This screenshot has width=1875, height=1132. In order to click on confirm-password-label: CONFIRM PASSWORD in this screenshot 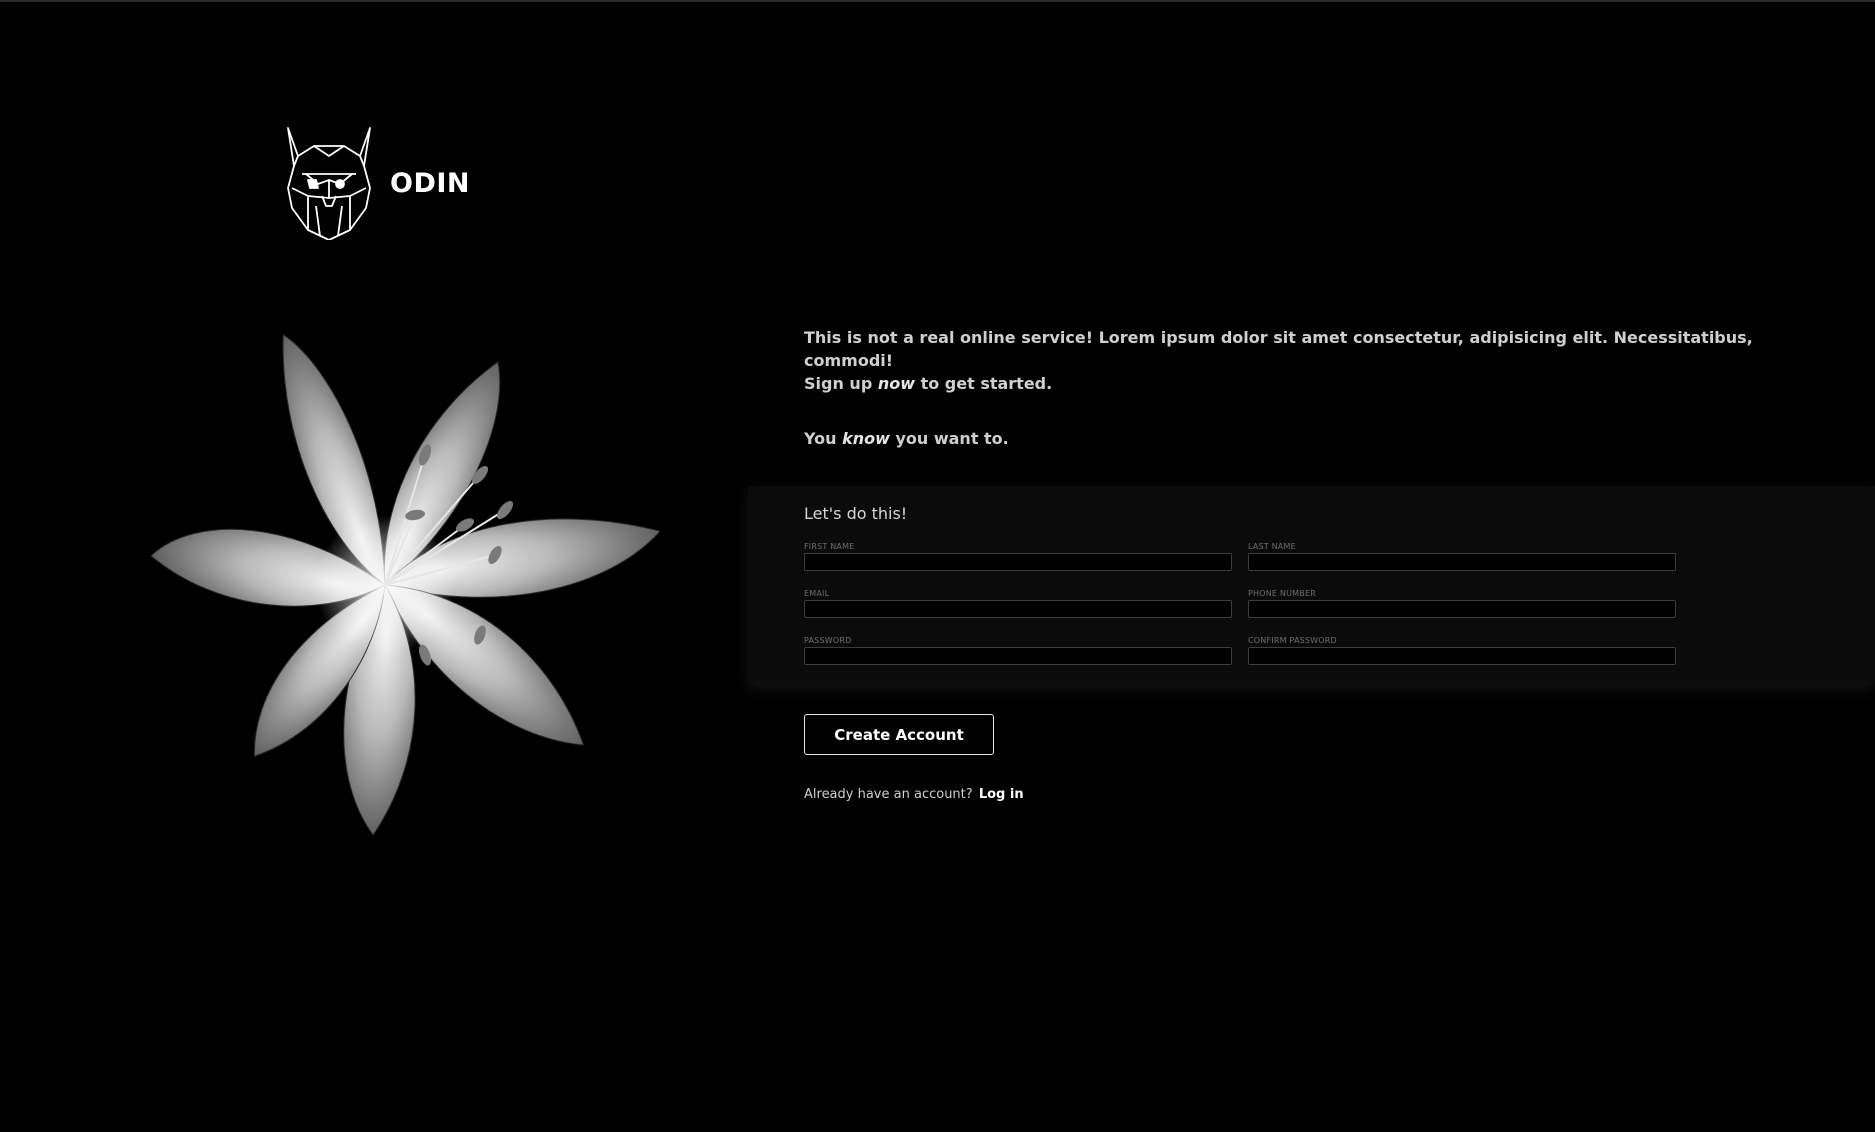, I will do `click(1292, 640)`.